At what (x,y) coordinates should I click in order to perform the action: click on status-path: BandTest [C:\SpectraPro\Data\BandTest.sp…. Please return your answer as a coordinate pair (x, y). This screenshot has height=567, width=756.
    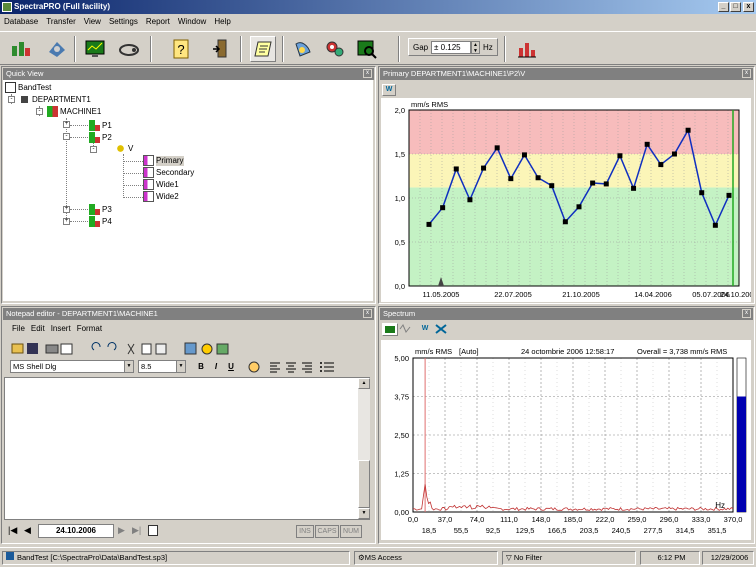
    Looking at the image, I should click on (176, 558).